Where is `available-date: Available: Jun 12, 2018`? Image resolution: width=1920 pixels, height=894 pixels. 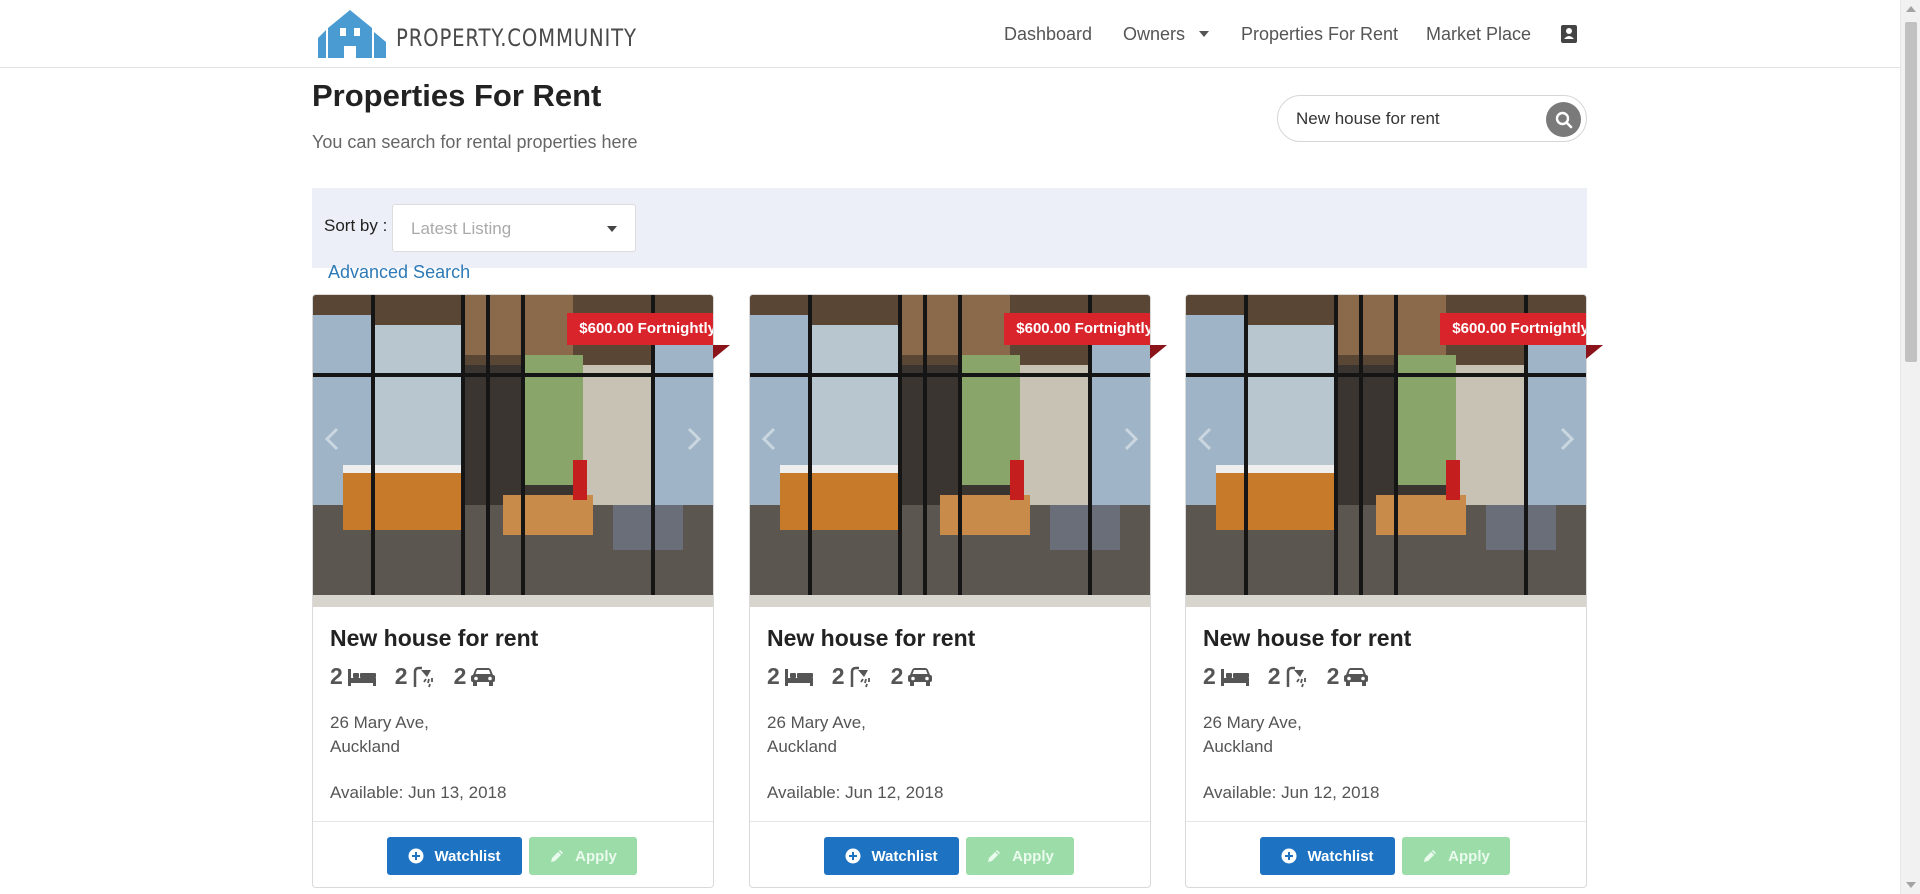 available-date: Available: Jun 12, 2018 is located at coordinates (855, 792).